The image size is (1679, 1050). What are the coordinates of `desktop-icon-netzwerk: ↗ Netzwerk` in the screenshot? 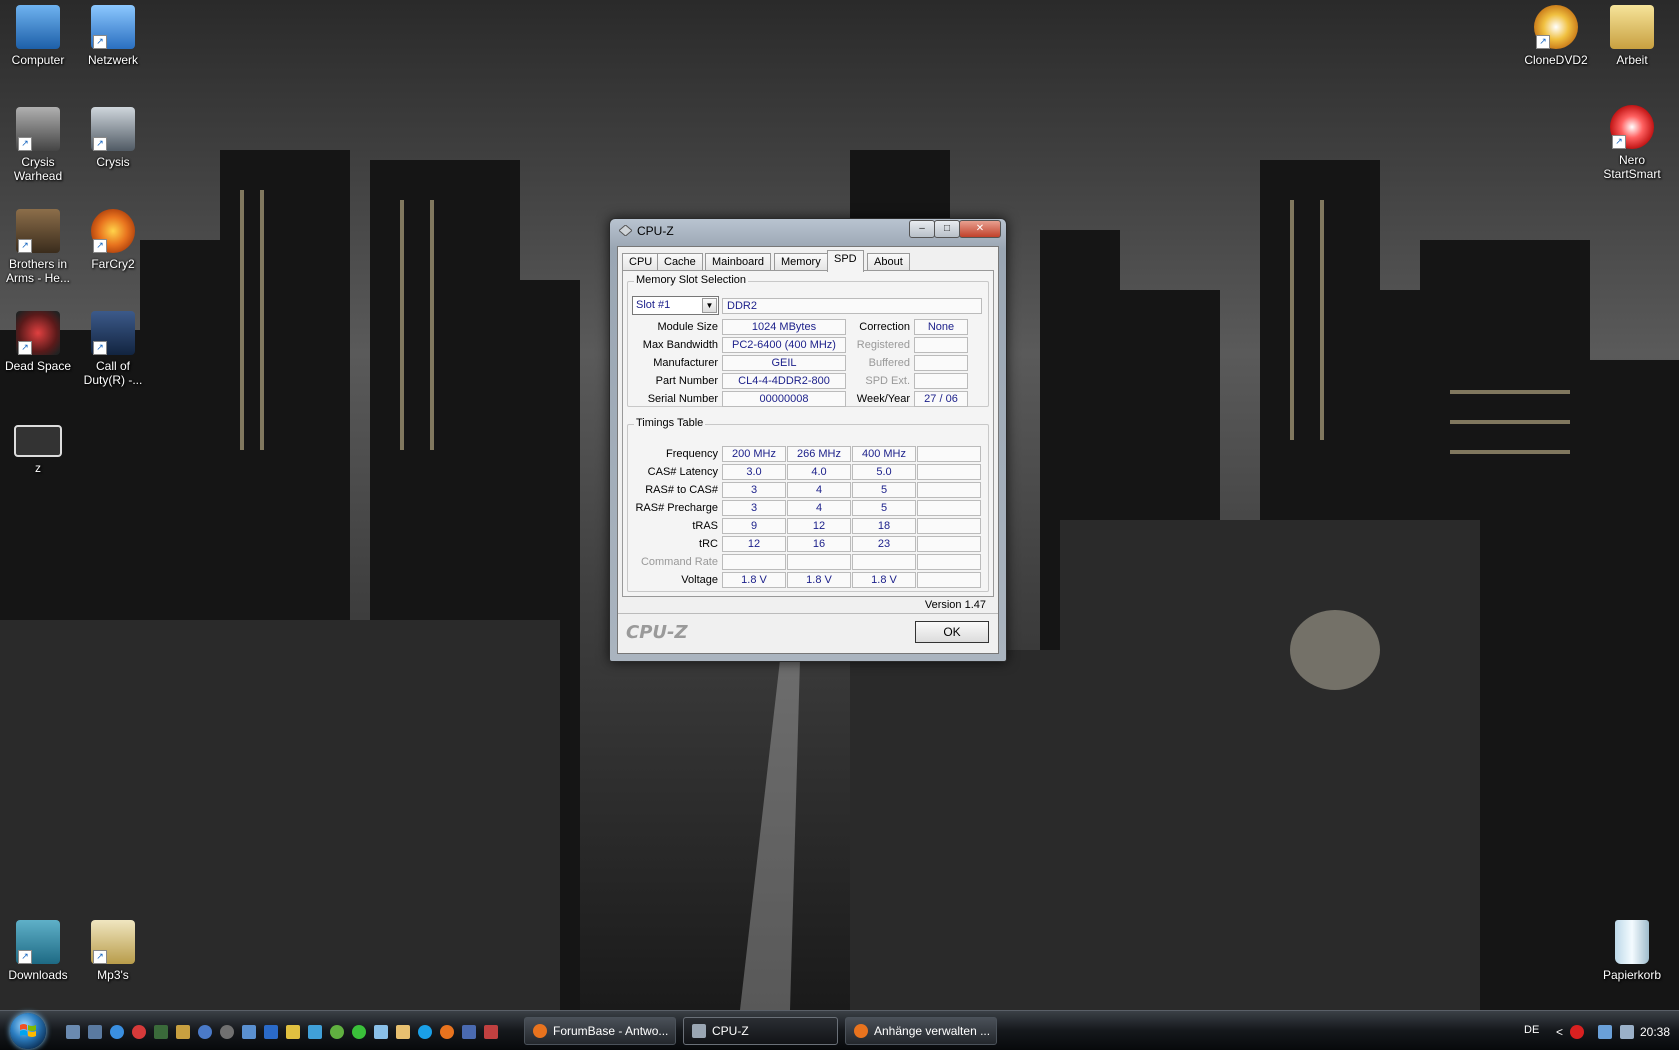 It's located at (113, 36).